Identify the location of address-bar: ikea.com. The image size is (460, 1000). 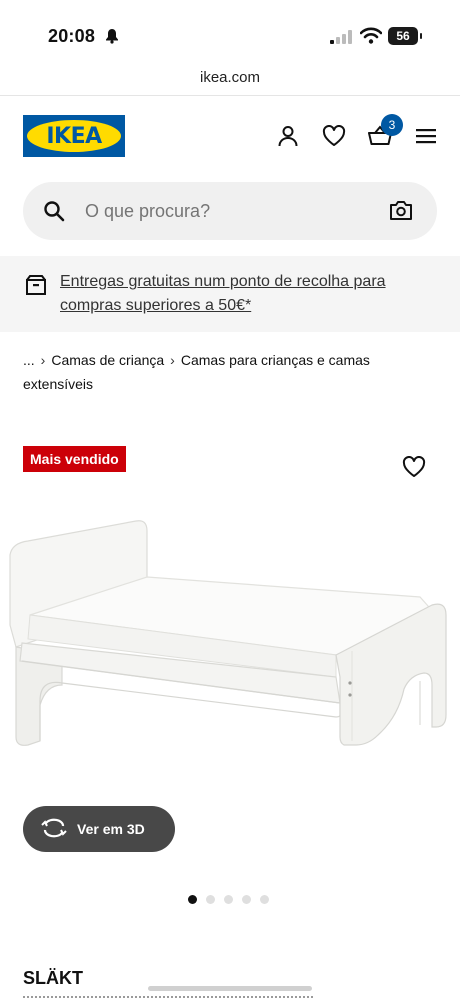
(230, 80).